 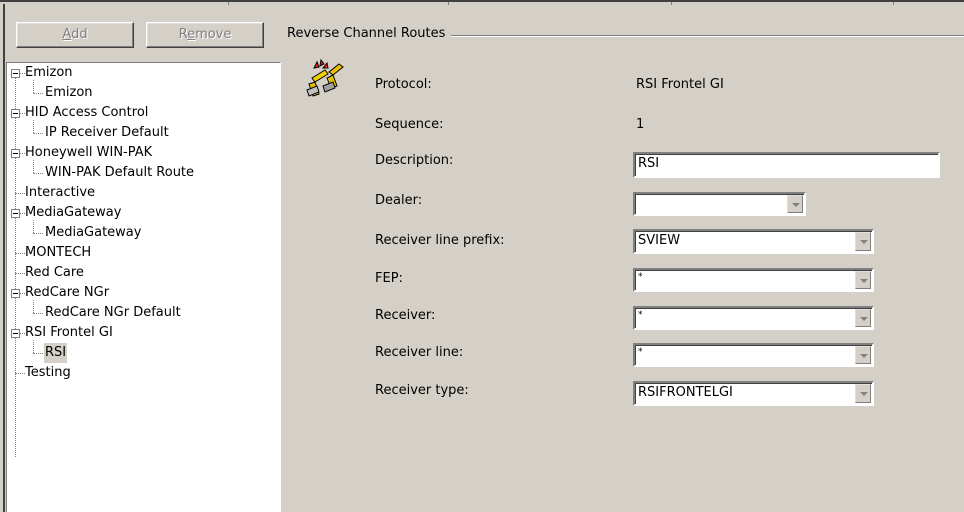 What do you see at coordinates (753, 355) in the screenshot?
I see `receiver-line-dropdown: *` at bounding box center [753, 355].